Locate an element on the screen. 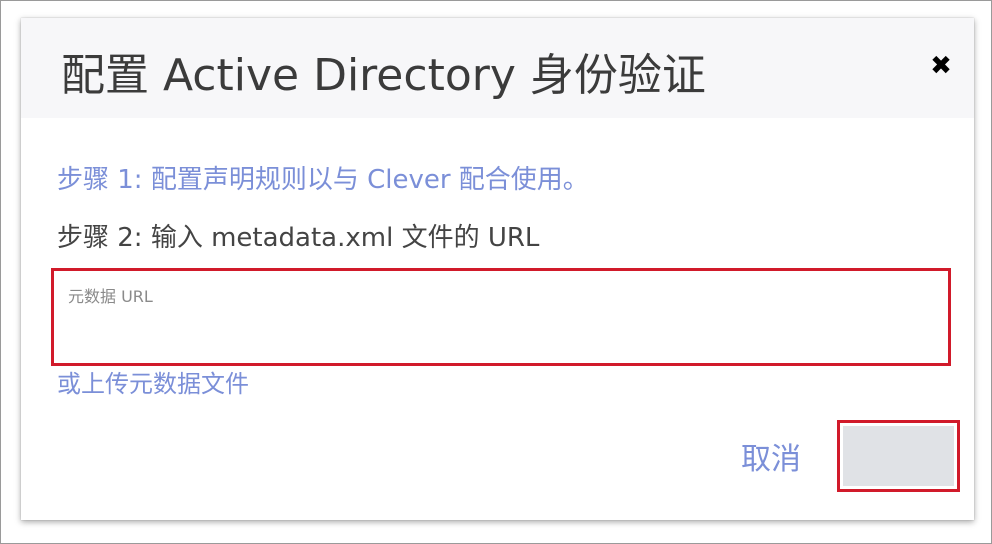 Image resolution: width=992 pixels, height=544 pixels. dialog-title: 配置 Active Directory 身份验证 is located at coordinates (383, 75).